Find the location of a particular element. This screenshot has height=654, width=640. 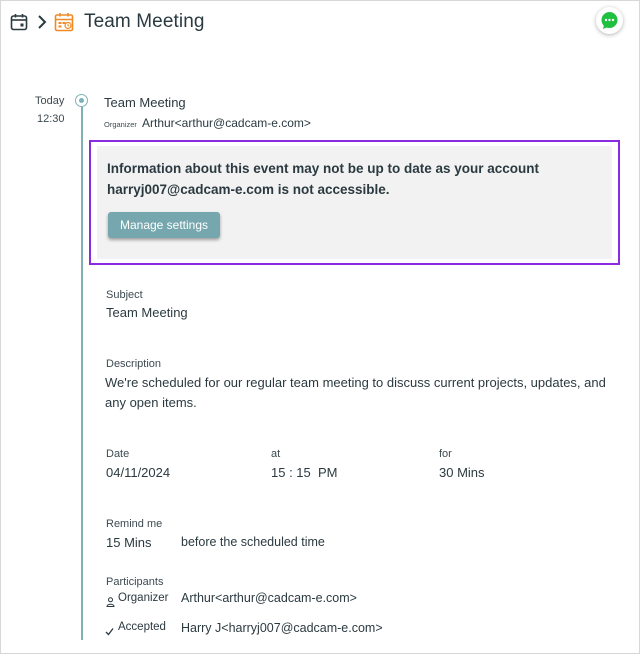

remind-label: Remind me is located at coordinates (134, 524).